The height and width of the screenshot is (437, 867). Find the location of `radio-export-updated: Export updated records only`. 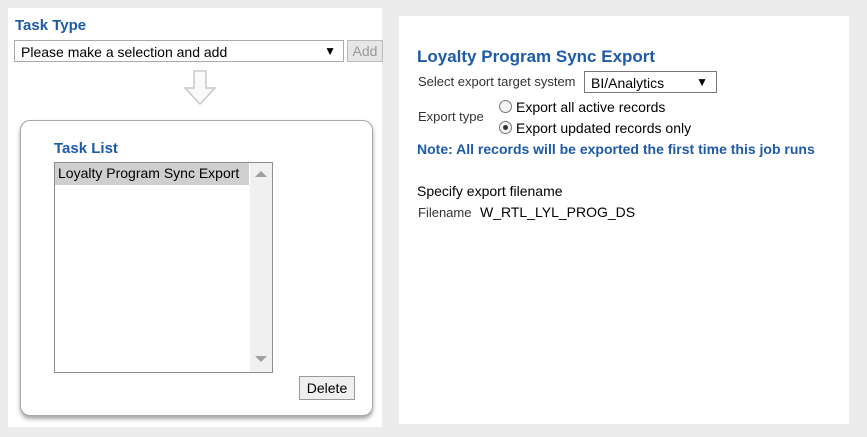

radio-export-updated: Export updated records only is located at coordinates (595, 128).